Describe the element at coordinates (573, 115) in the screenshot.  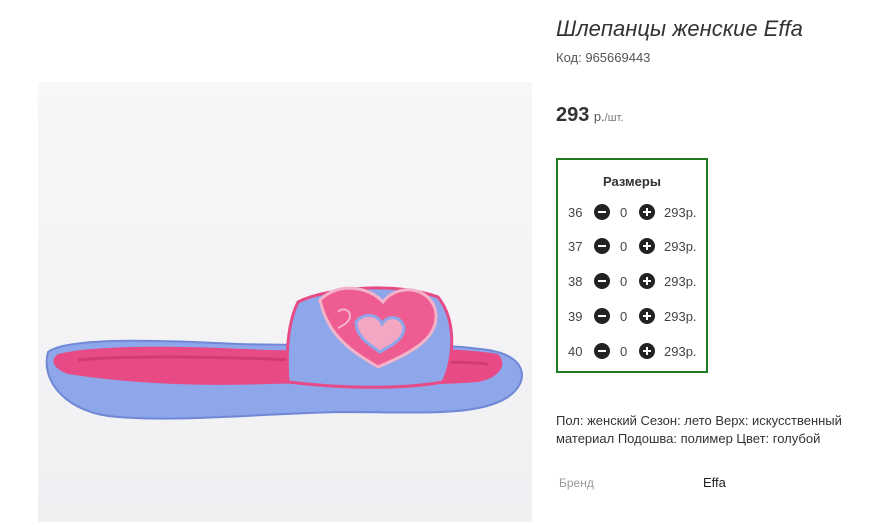
I see `price-value: 293` at that location.